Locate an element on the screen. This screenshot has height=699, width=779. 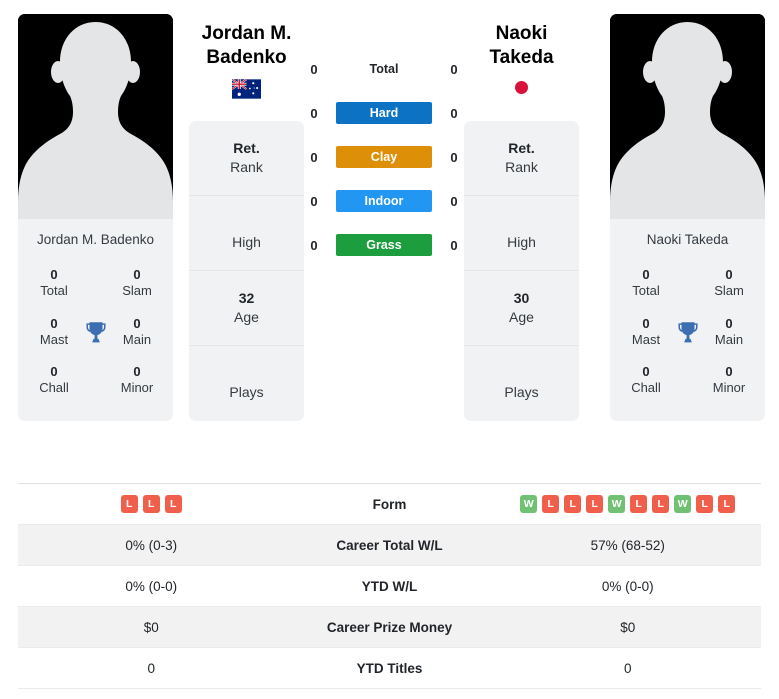
left-ytd-wl: 0% (0-0) is located at coordinates (151, 586).